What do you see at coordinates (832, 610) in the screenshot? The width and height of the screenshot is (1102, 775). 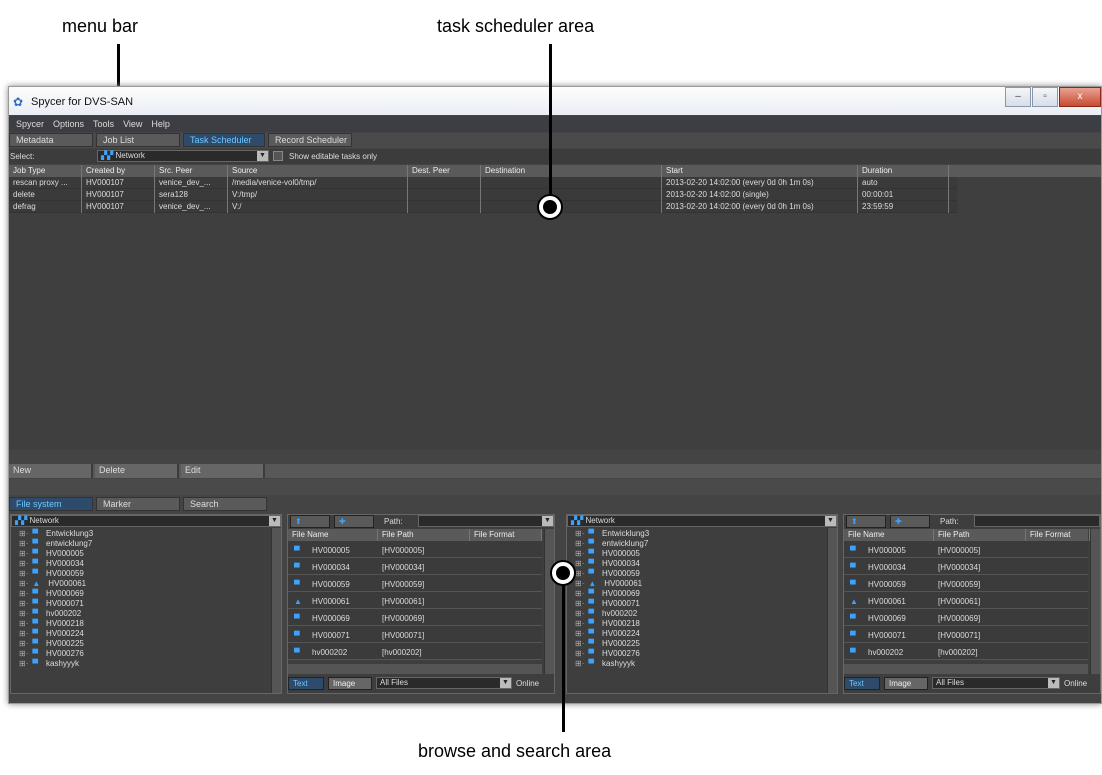 I see `tree-scrollbar-right` at bounding box center [832, 610].